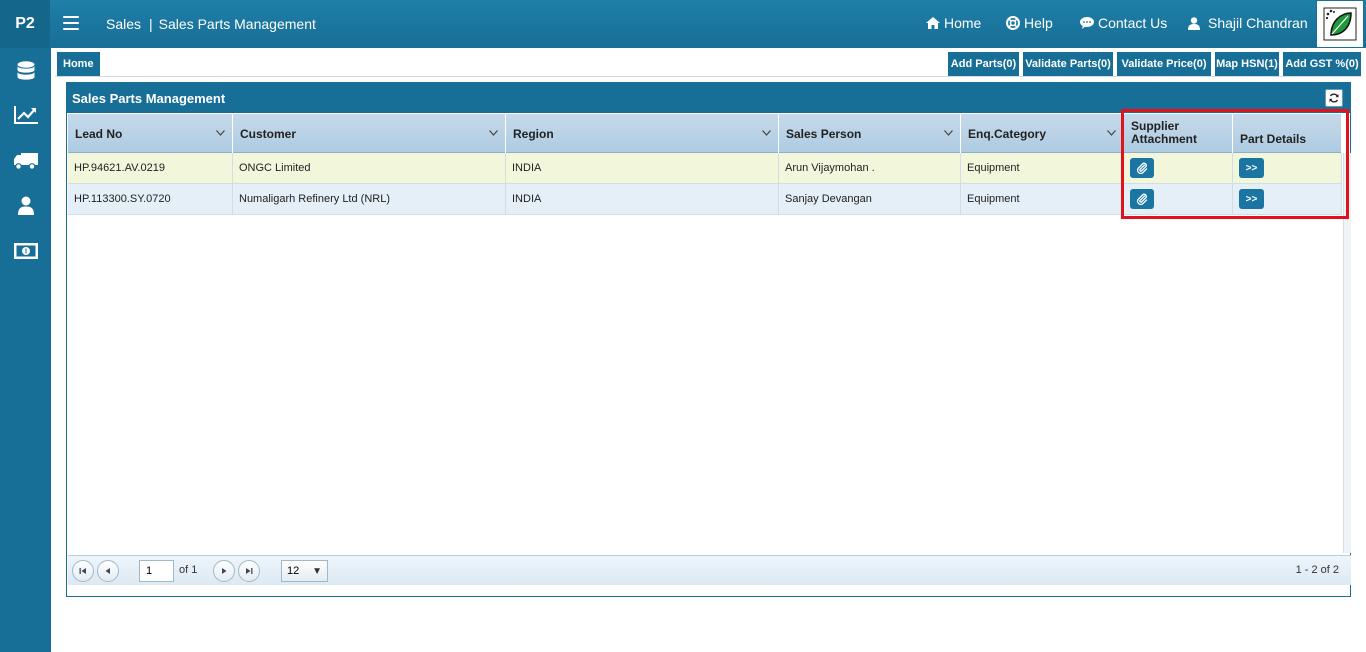  I want to click on cell-customer: ONGC Limited, so click(369, 168).